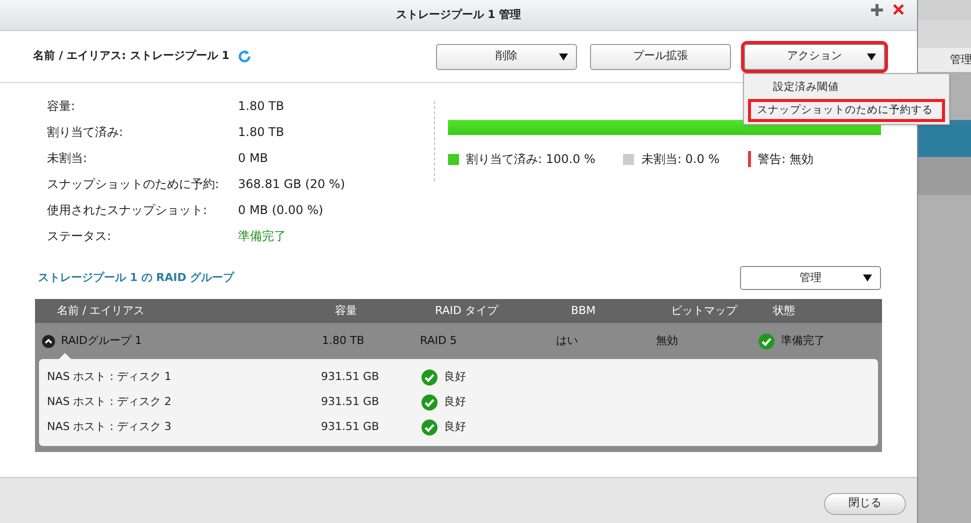 The height and width of the screenshot is (523, 971). I want to click on info-label: 割り当て済み:, so click(85, 132).